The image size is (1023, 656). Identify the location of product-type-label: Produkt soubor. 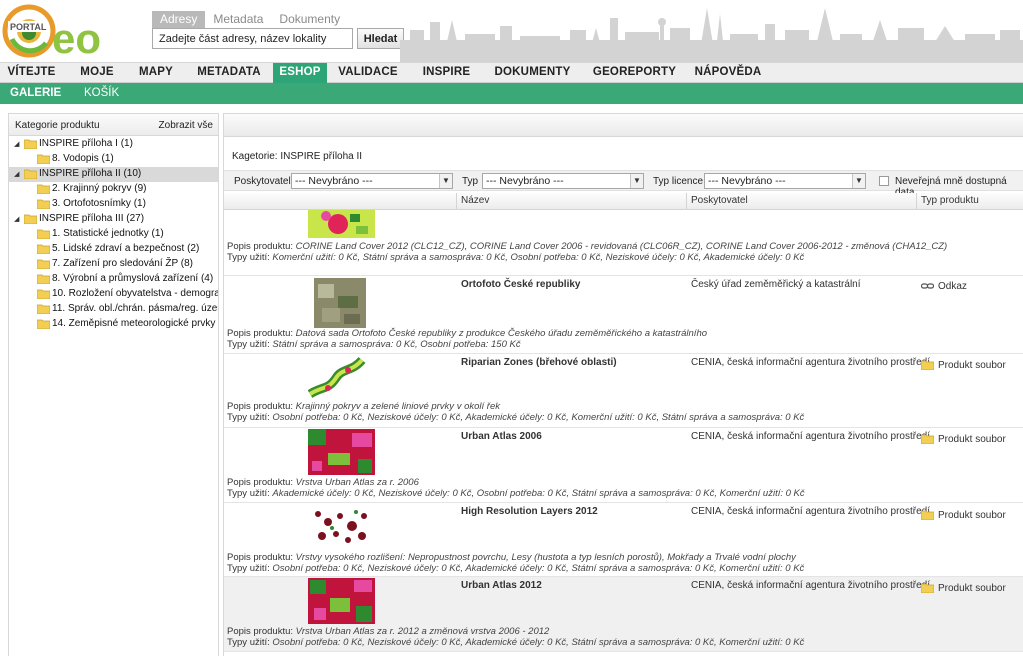
(972, 439).